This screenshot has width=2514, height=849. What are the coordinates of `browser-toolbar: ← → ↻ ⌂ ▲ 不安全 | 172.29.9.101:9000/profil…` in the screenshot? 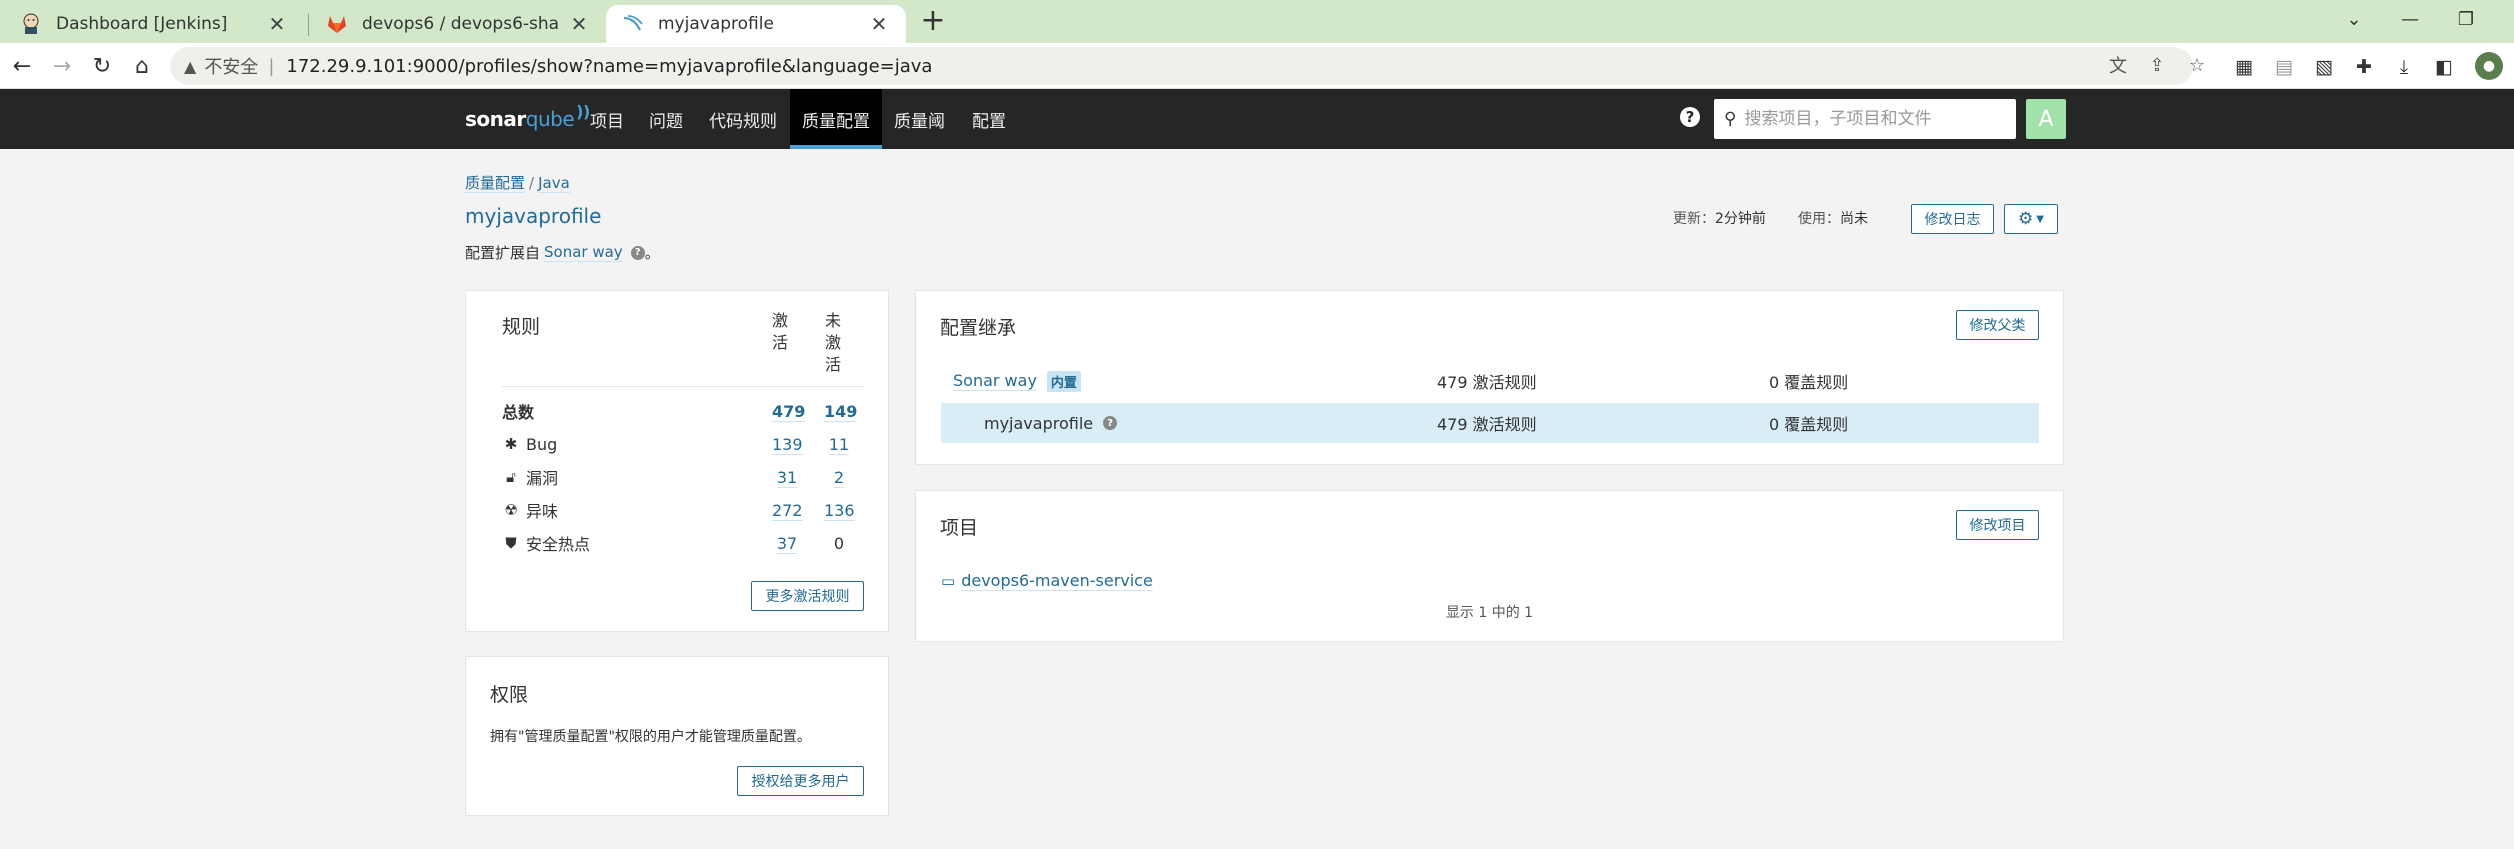 It's located at (1257, 66).